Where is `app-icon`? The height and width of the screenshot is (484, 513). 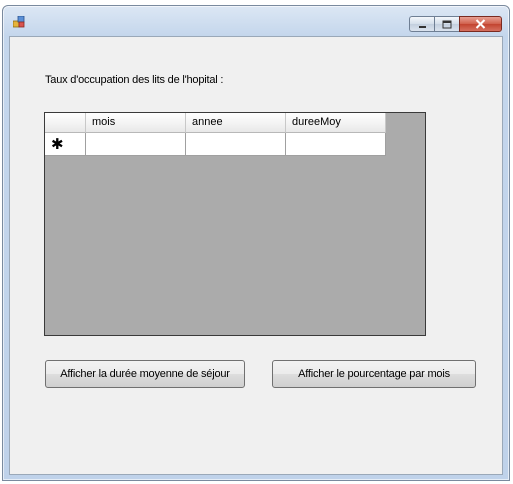 app-icon is located at coordinates (18, 21).